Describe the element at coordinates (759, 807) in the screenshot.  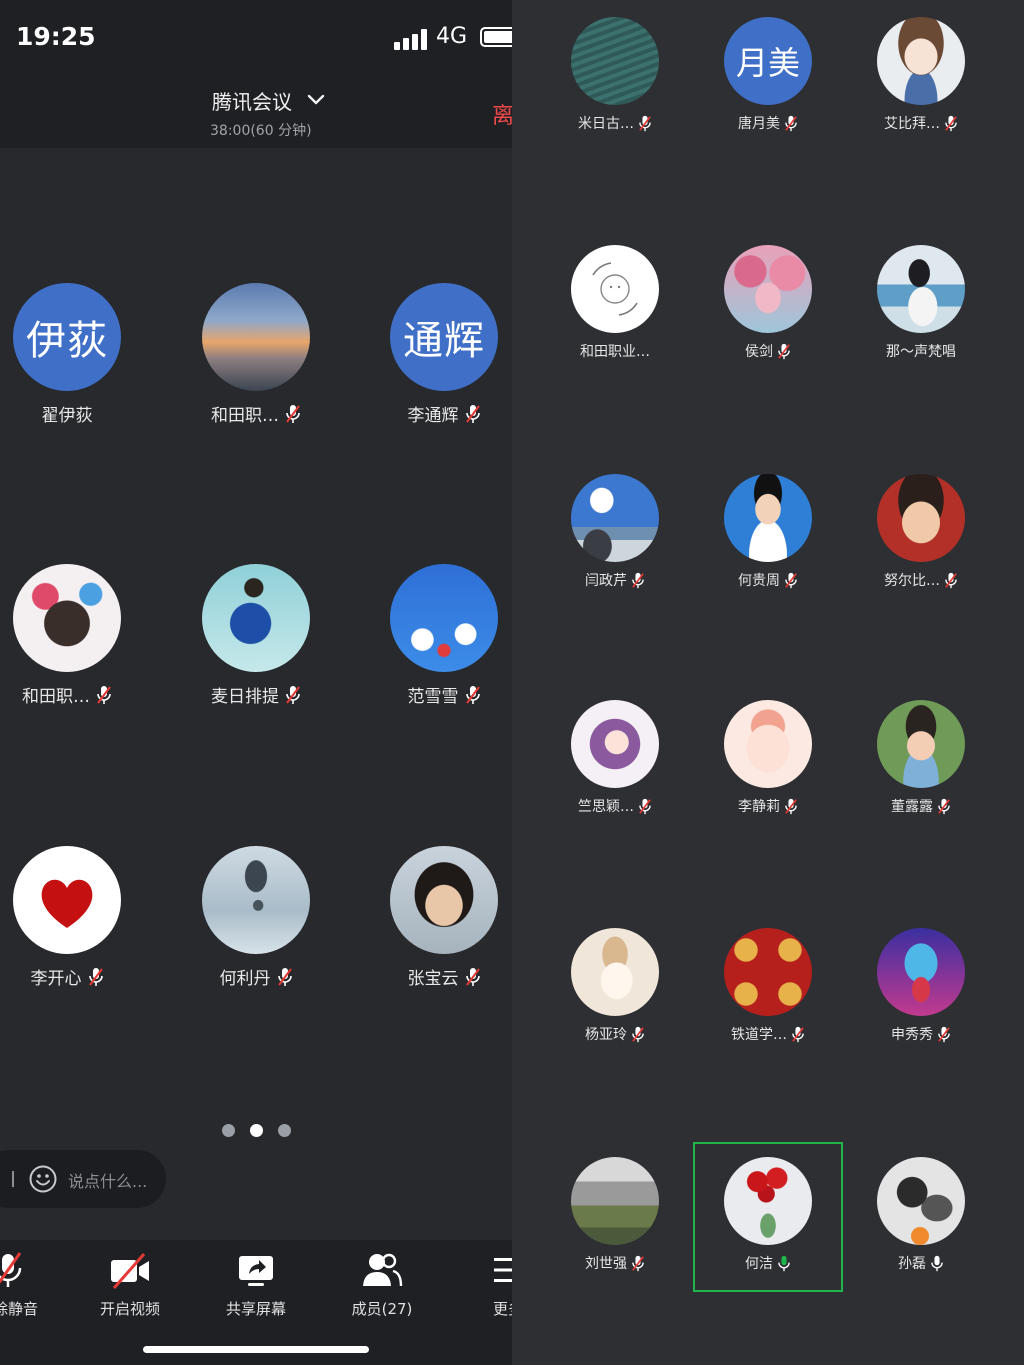
I see `participant-name: 李静莉` at that location.